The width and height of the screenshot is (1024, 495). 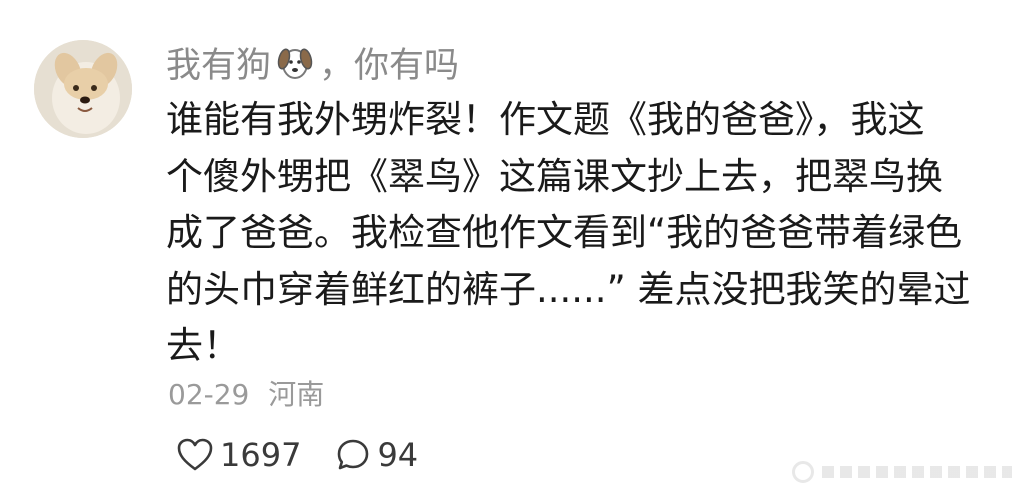 I want to click on watermark, so click(x=902, y=472).